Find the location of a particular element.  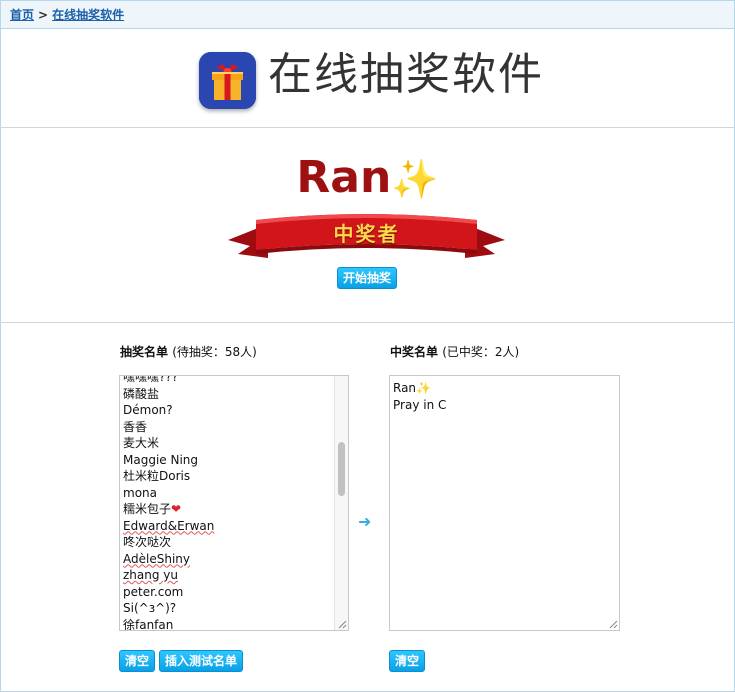

list-item-text: 咚次哒次 is located at coordinates (147, 542).